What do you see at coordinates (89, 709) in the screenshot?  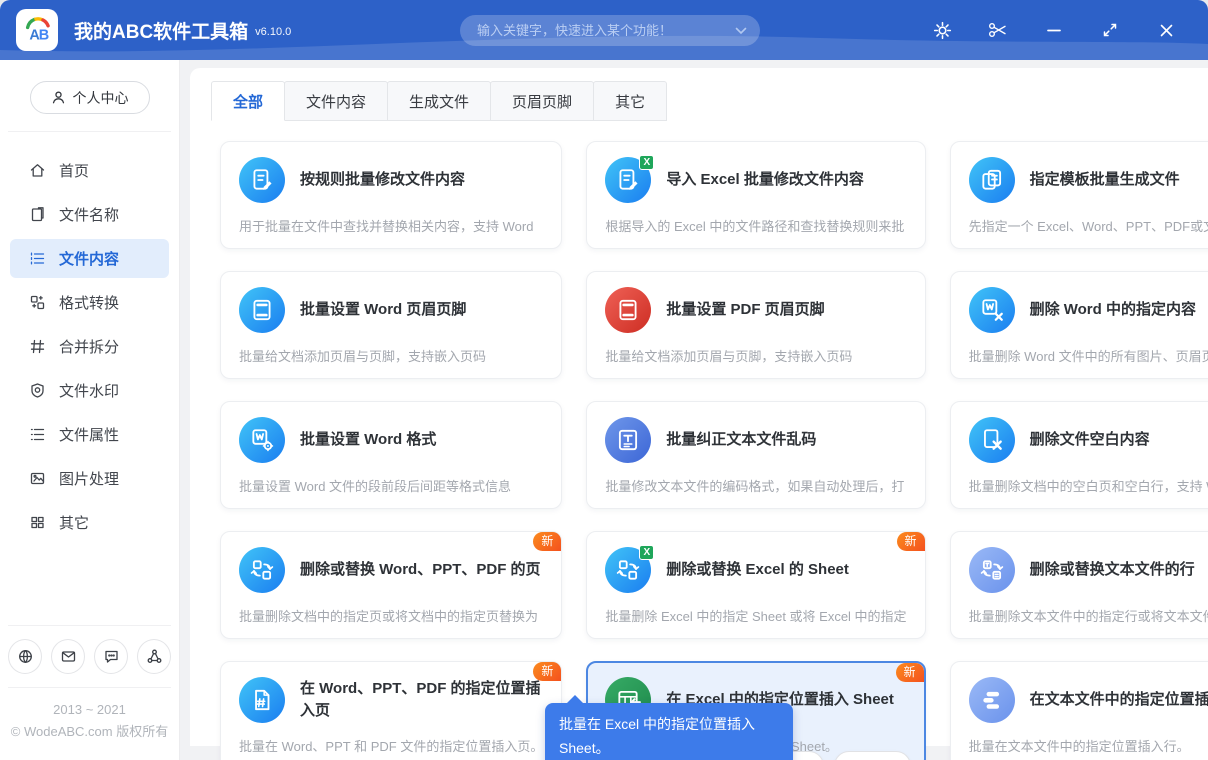 I see `copyright-years: 2013 ~ 2021` at bounding box center [89, 709].